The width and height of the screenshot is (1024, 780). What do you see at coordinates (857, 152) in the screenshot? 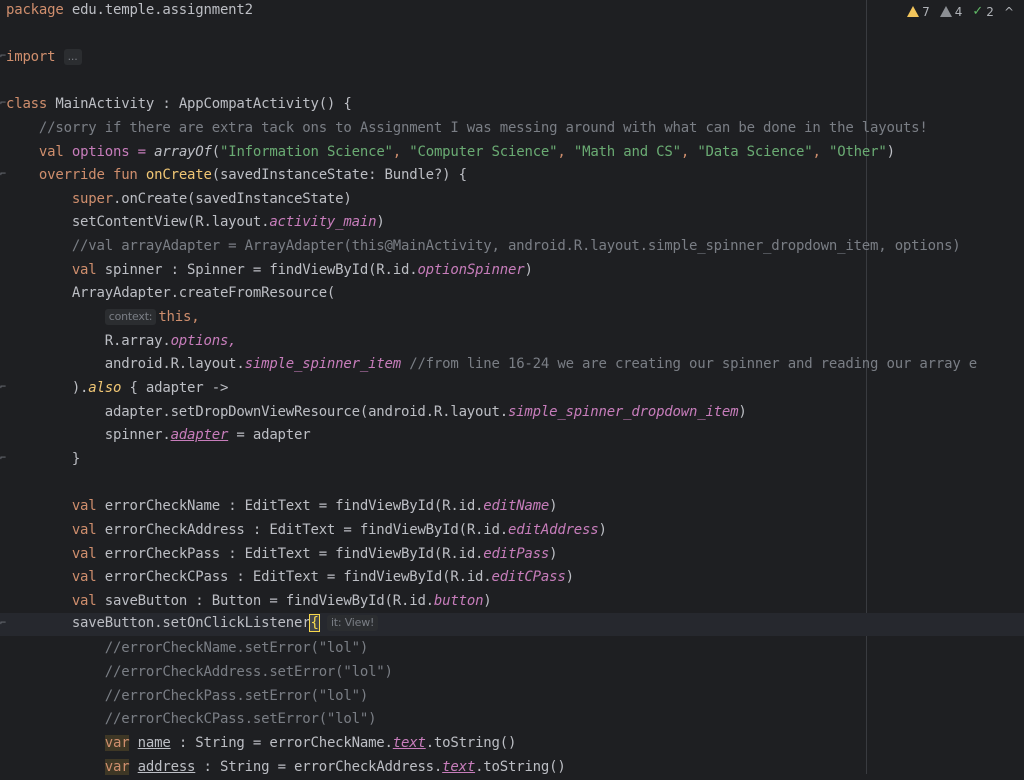
I see `string-literal: "Other"` at bounding box center [857, 152].